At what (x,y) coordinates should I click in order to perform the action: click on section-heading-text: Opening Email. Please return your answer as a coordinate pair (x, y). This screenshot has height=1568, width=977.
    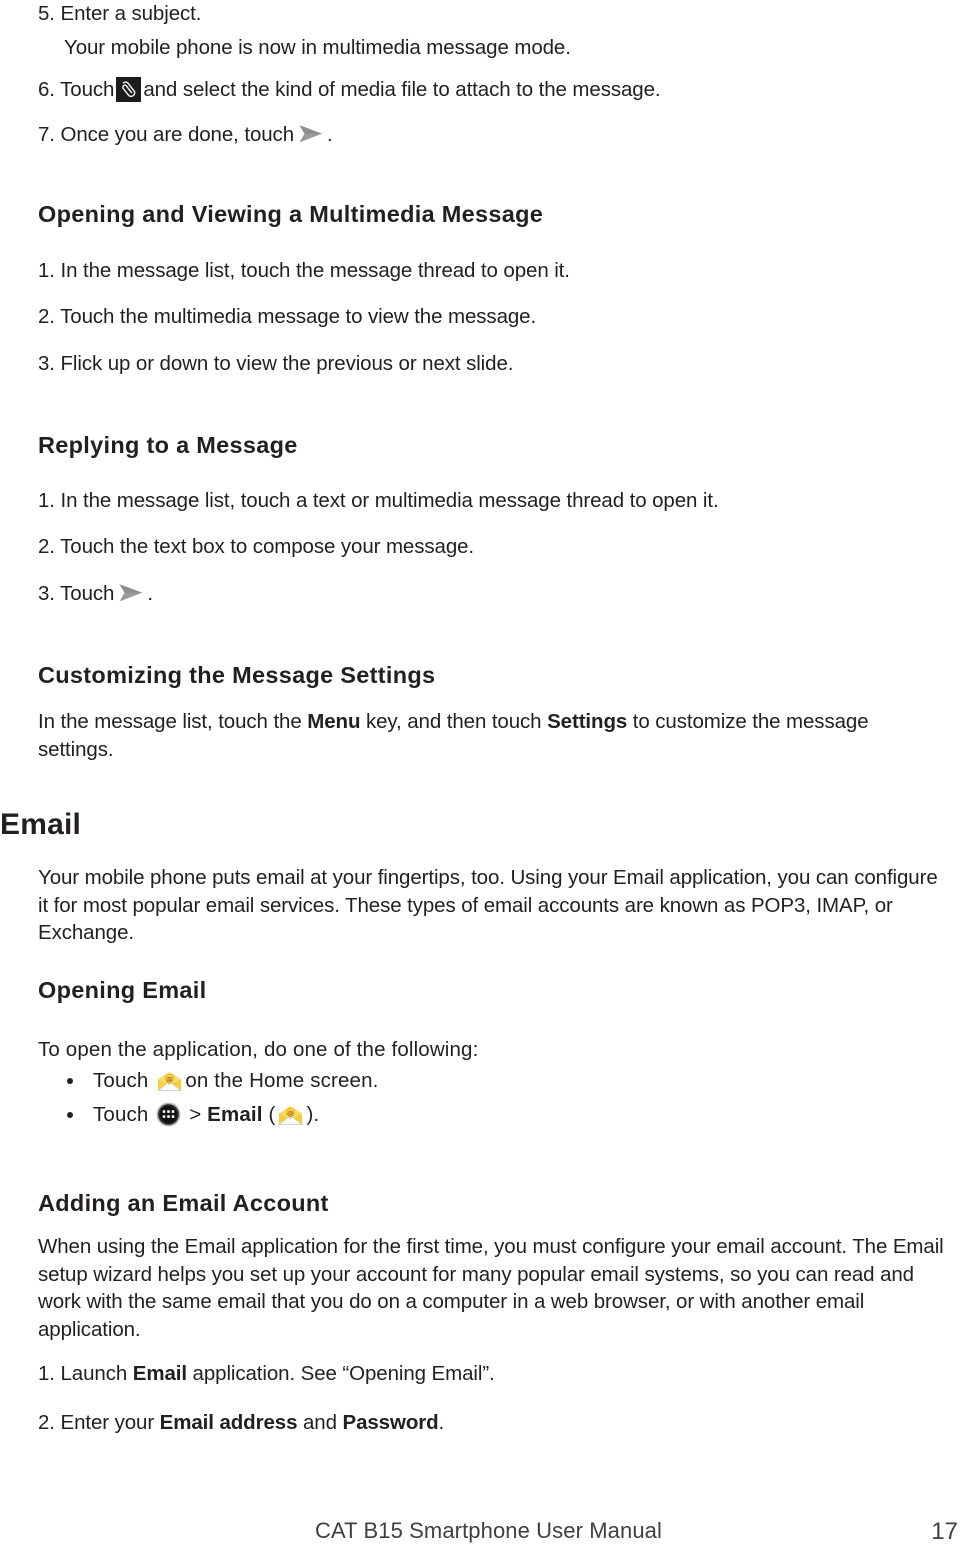
    Looking at the image, I should click on (122, 990).